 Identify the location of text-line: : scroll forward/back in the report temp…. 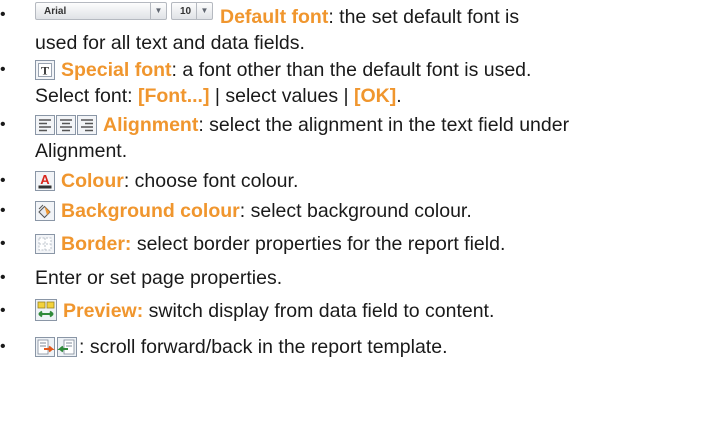
(263, 347).